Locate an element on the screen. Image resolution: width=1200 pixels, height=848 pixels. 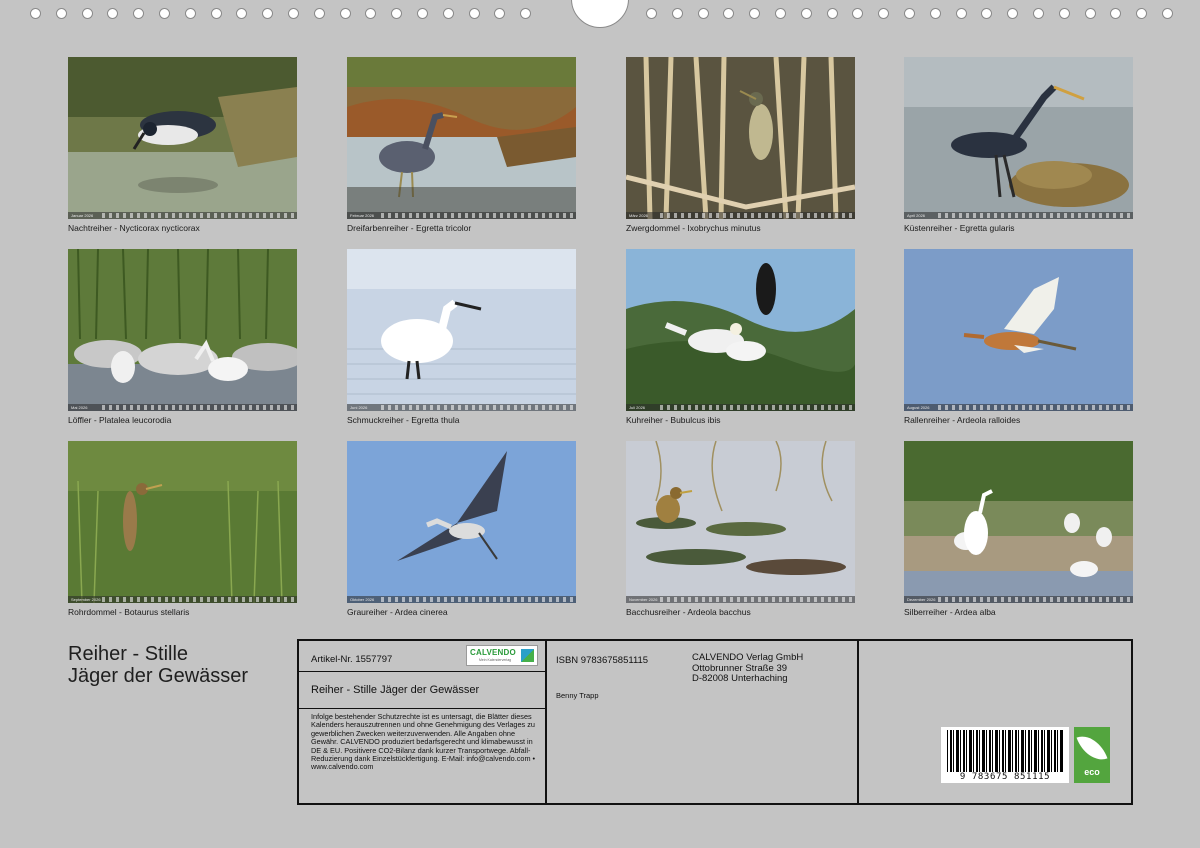
publisher-city: D-82008 Unterhaching is located at coordinates (740, 678).